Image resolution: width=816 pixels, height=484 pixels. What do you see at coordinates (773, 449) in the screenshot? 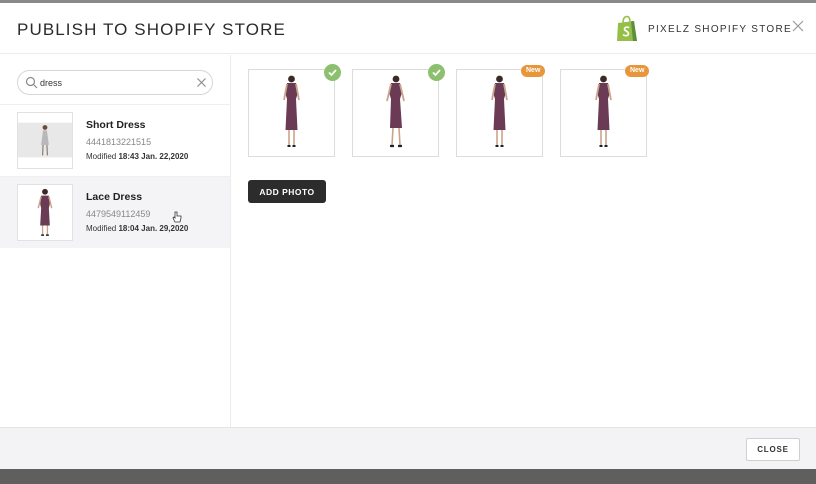
I see `close-button: CLOSE` at bounding box center [773, 449].